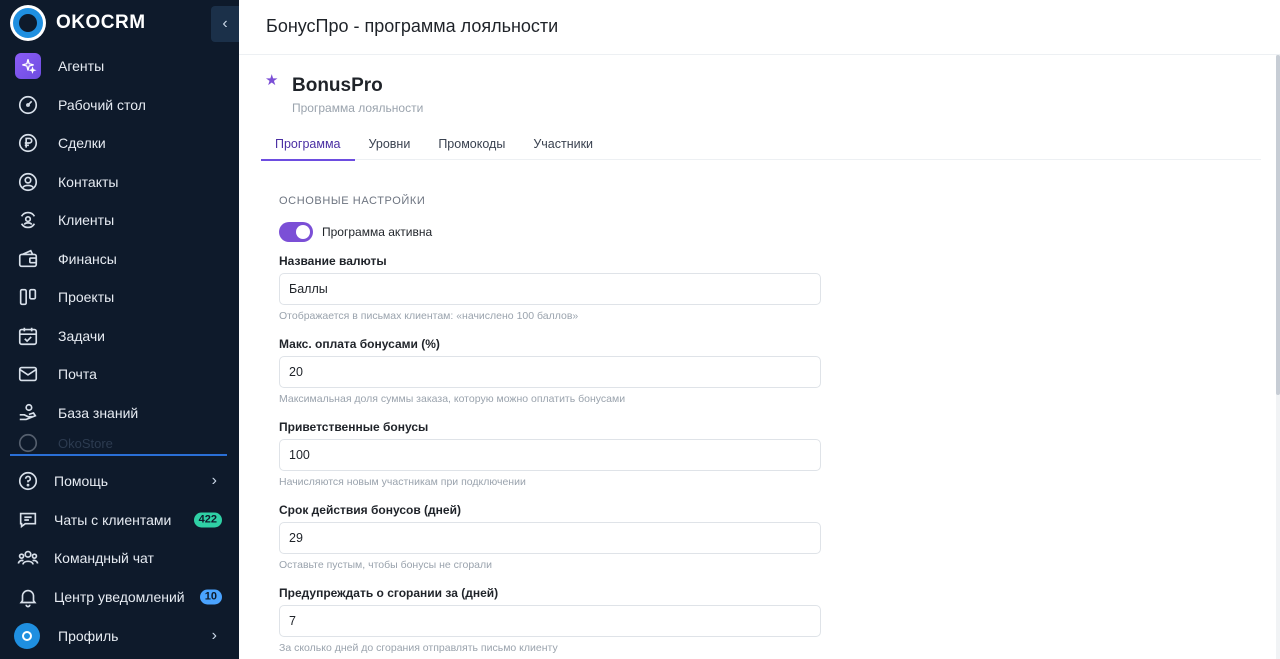 The height and width of the screenshot is (659, 1280). What do you see at coordinates (358, 108) in the screenshot?
I see `module-subtitle: Программа лояльности` at bounding box center [358, 108].